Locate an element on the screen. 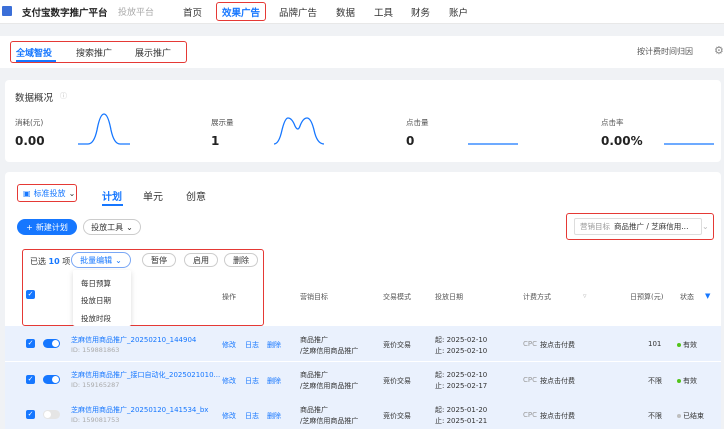 Image resolution: width=724 pixels, height=429 pixels. col-header-trade-mode: 交易模式 is located at coordinates (397, 297).